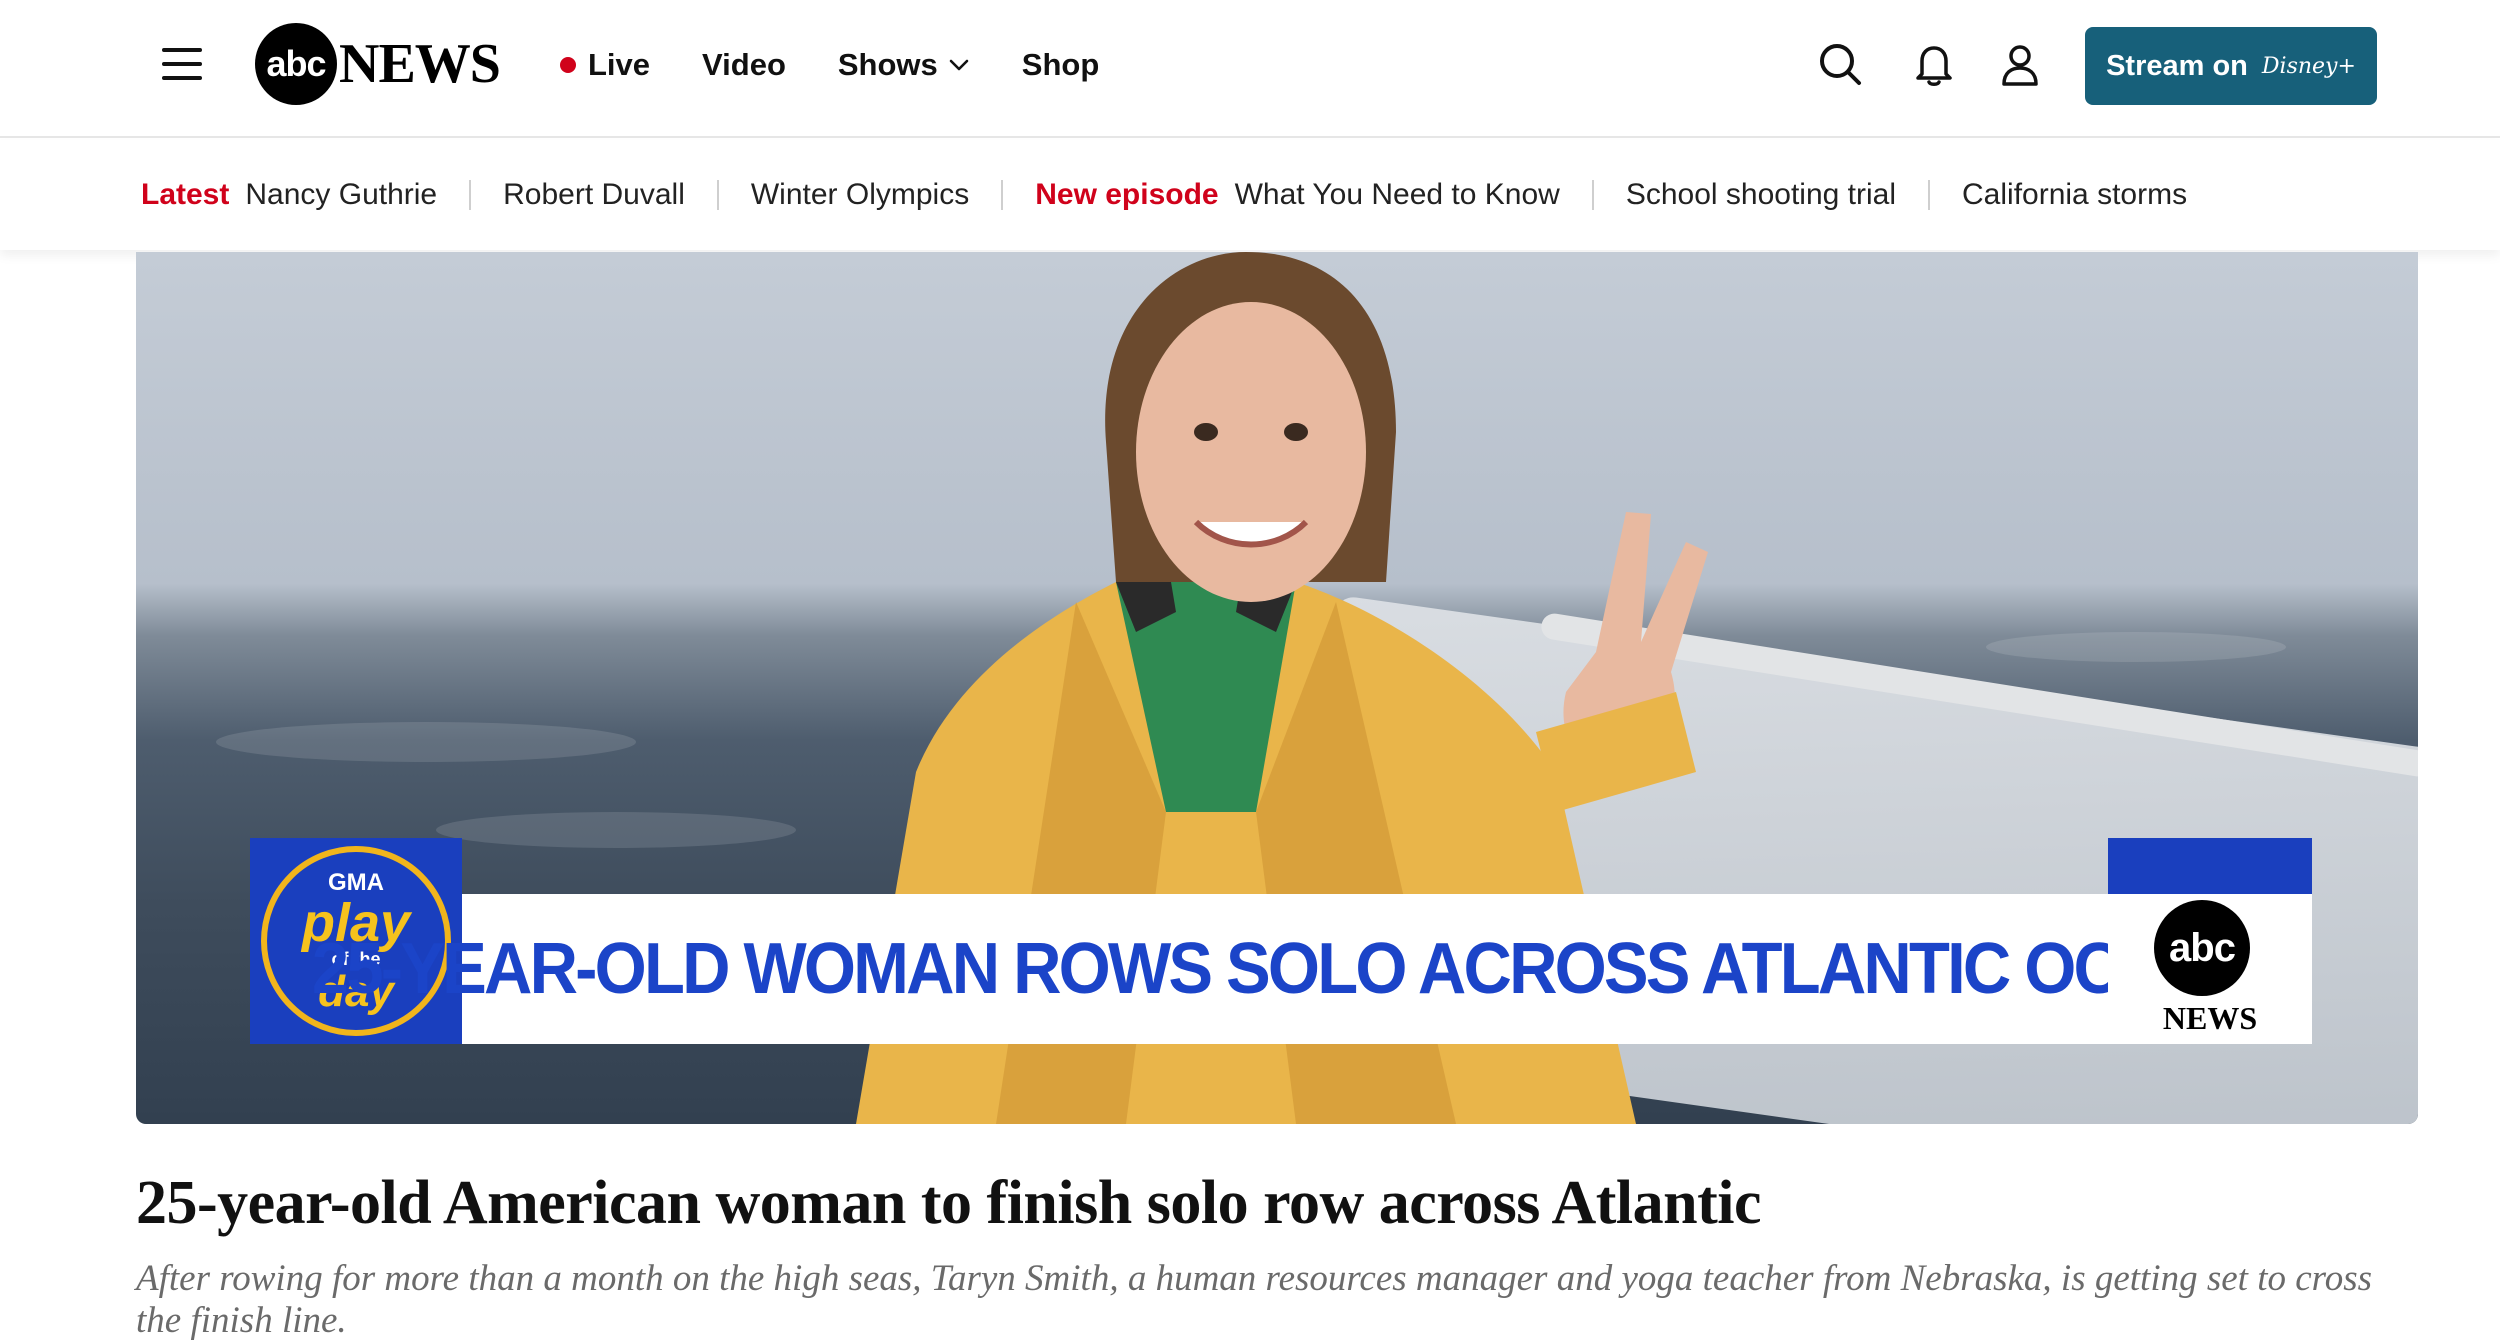 The width and height of the screenshot is (2500, 1343). Describe the element at coordinates (887, 64) in the screenshot. I see `nav-shows-label: Shows` at that location.